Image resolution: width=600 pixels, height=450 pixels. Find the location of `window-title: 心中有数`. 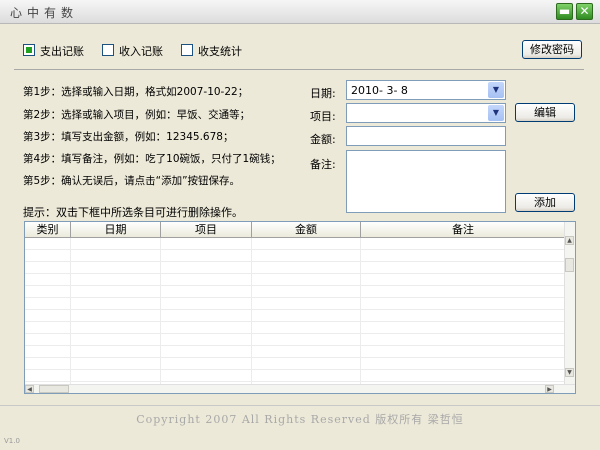

window-title: 心中有数 is located at coordinates (44, 13).